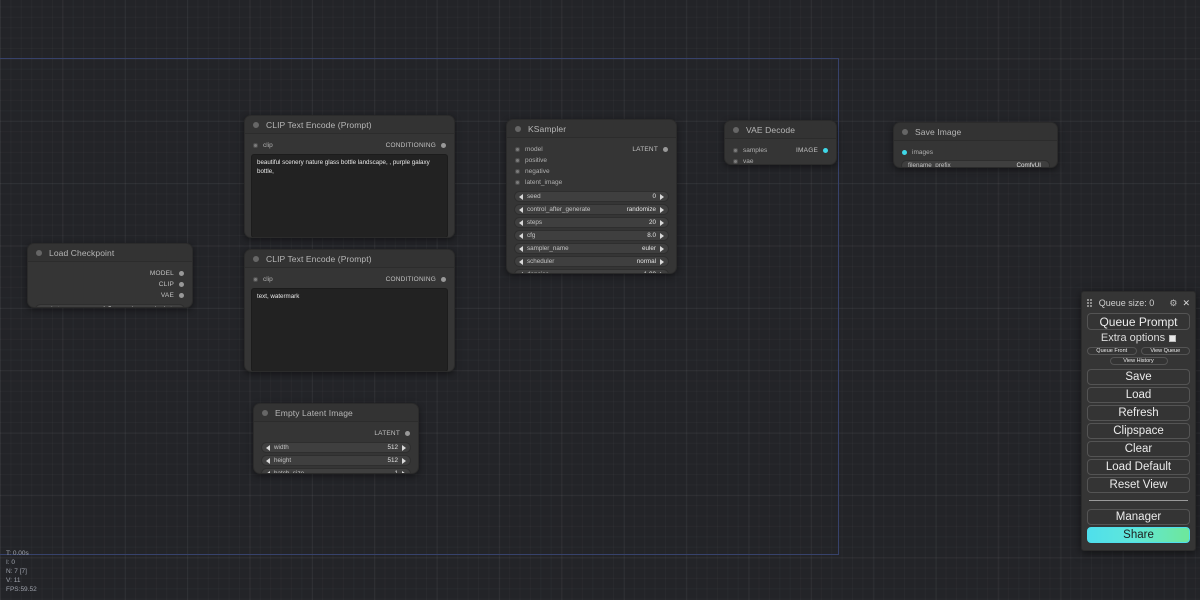  Describe the element at coordinates (591, 171) in the screenshot. I see `input-slot-negative: negative` at that location.